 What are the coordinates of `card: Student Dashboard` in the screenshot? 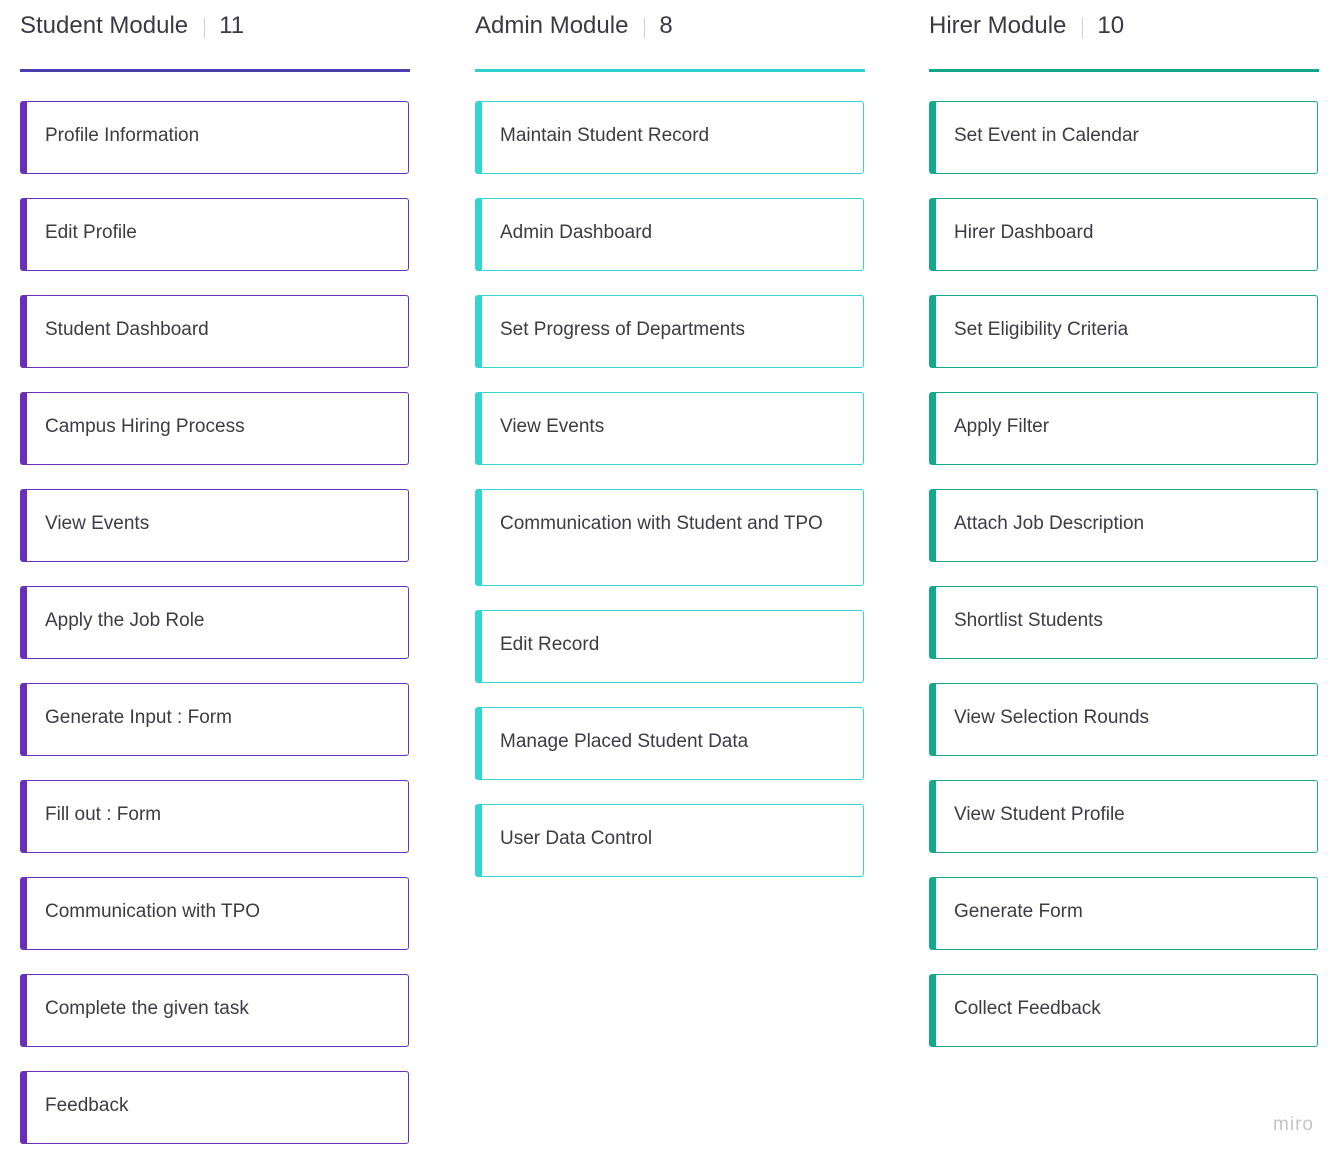 It's located at (214, 331).